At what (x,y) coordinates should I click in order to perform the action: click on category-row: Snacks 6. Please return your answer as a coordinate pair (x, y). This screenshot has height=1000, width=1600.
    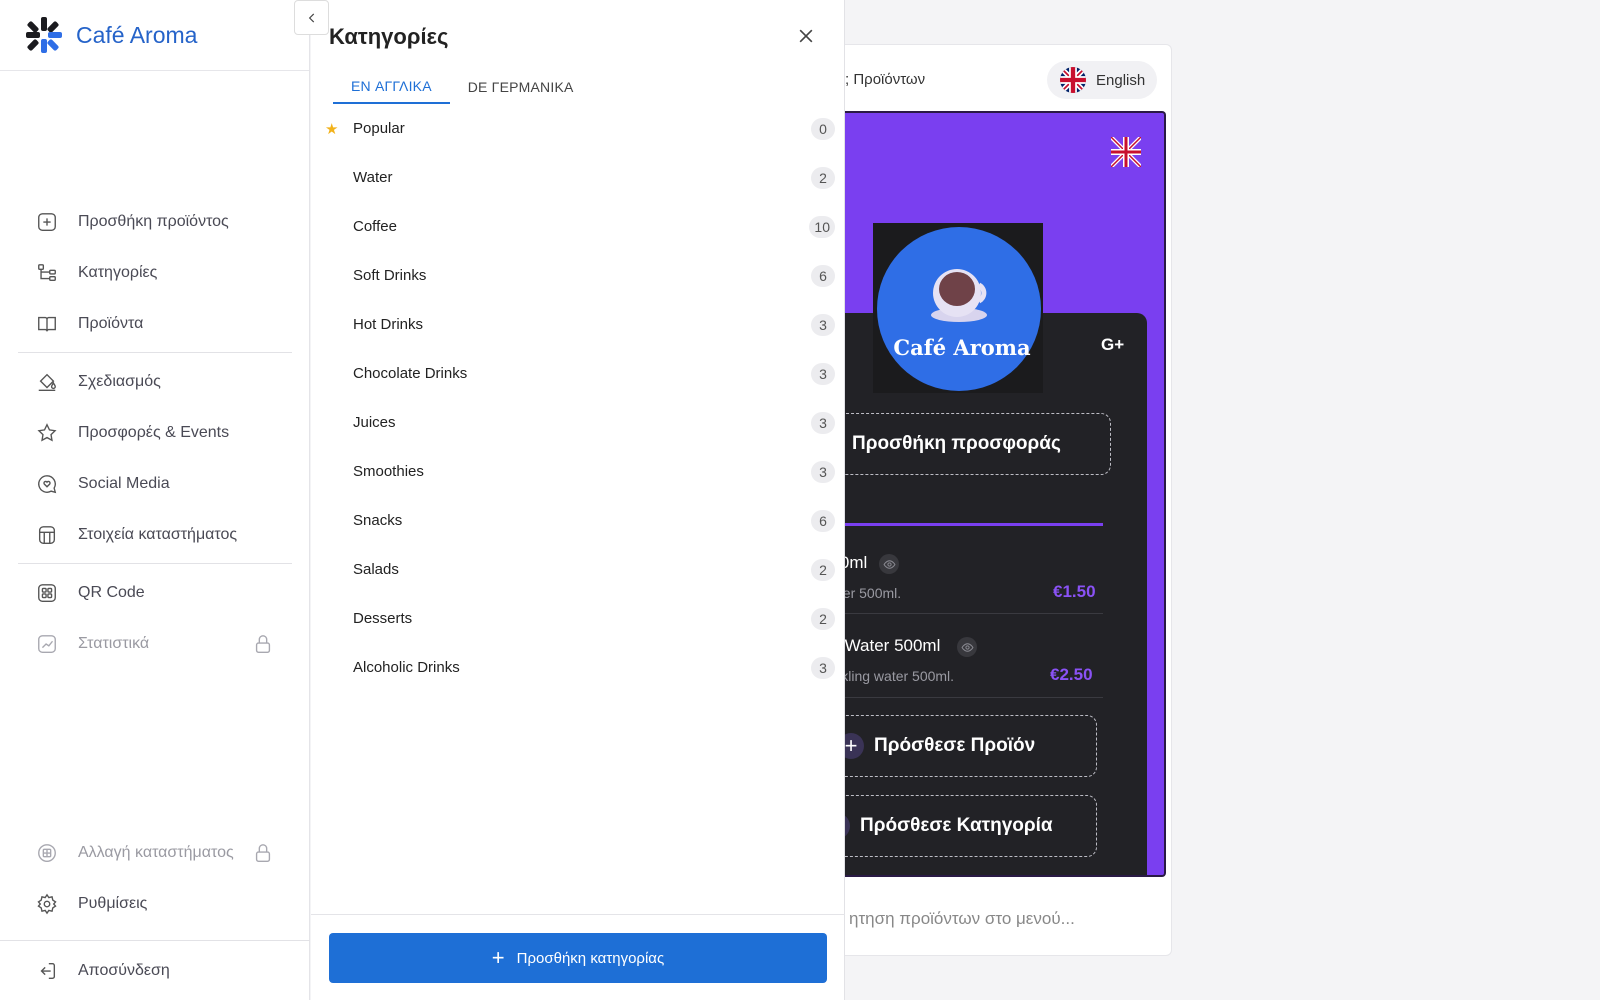
    Looking at the image, I should click on (578, 520).